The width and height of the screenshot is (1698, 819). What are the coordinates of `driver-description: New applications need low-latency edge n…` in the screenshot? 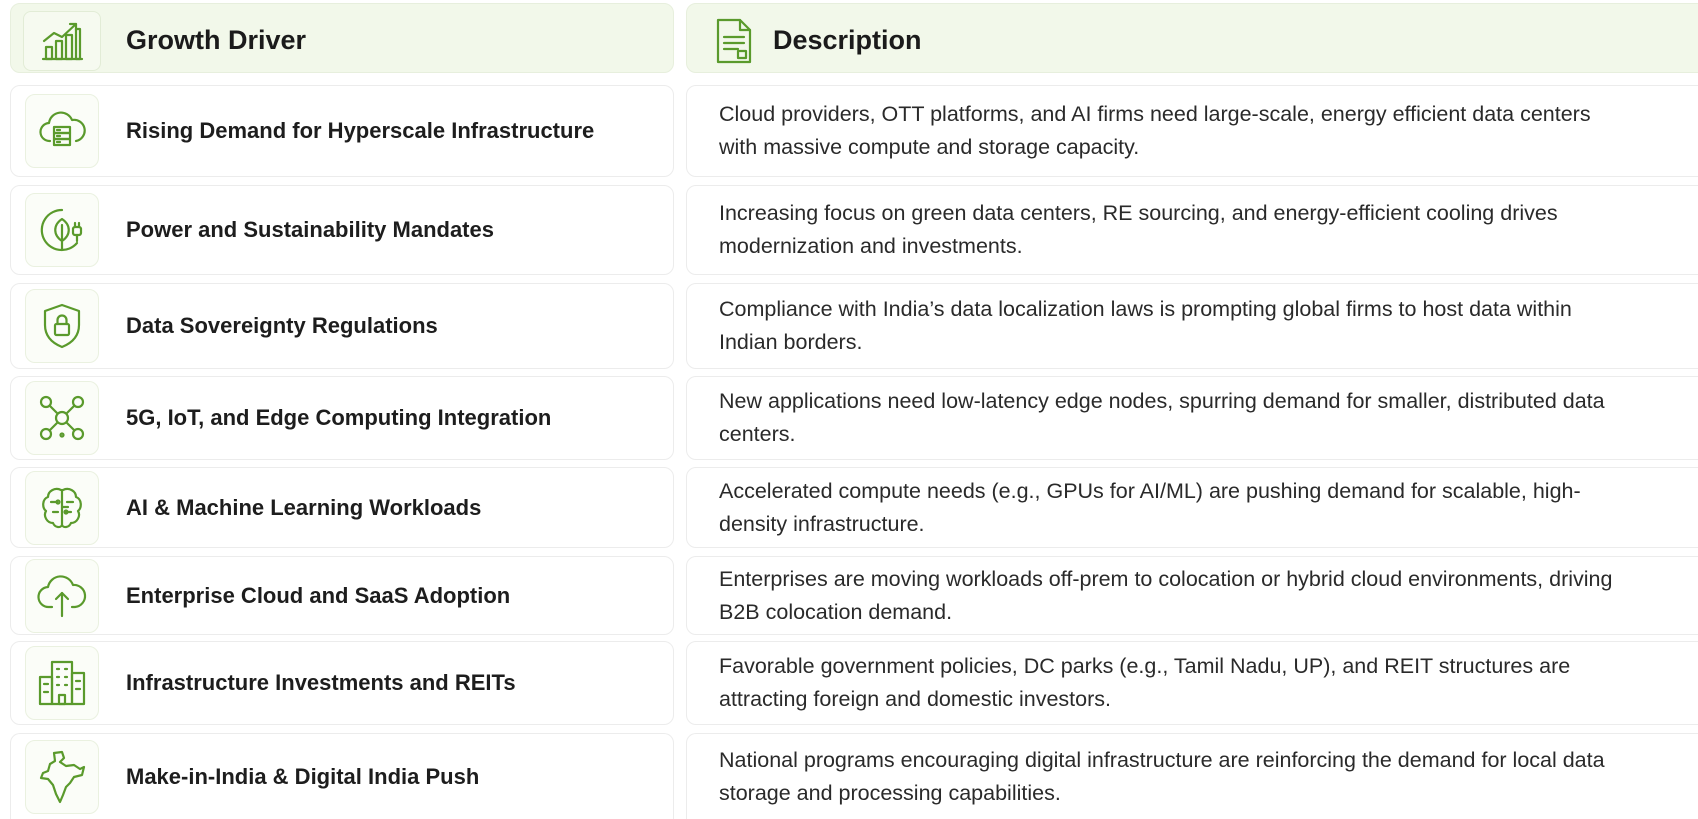 It's located at (1162, 417).